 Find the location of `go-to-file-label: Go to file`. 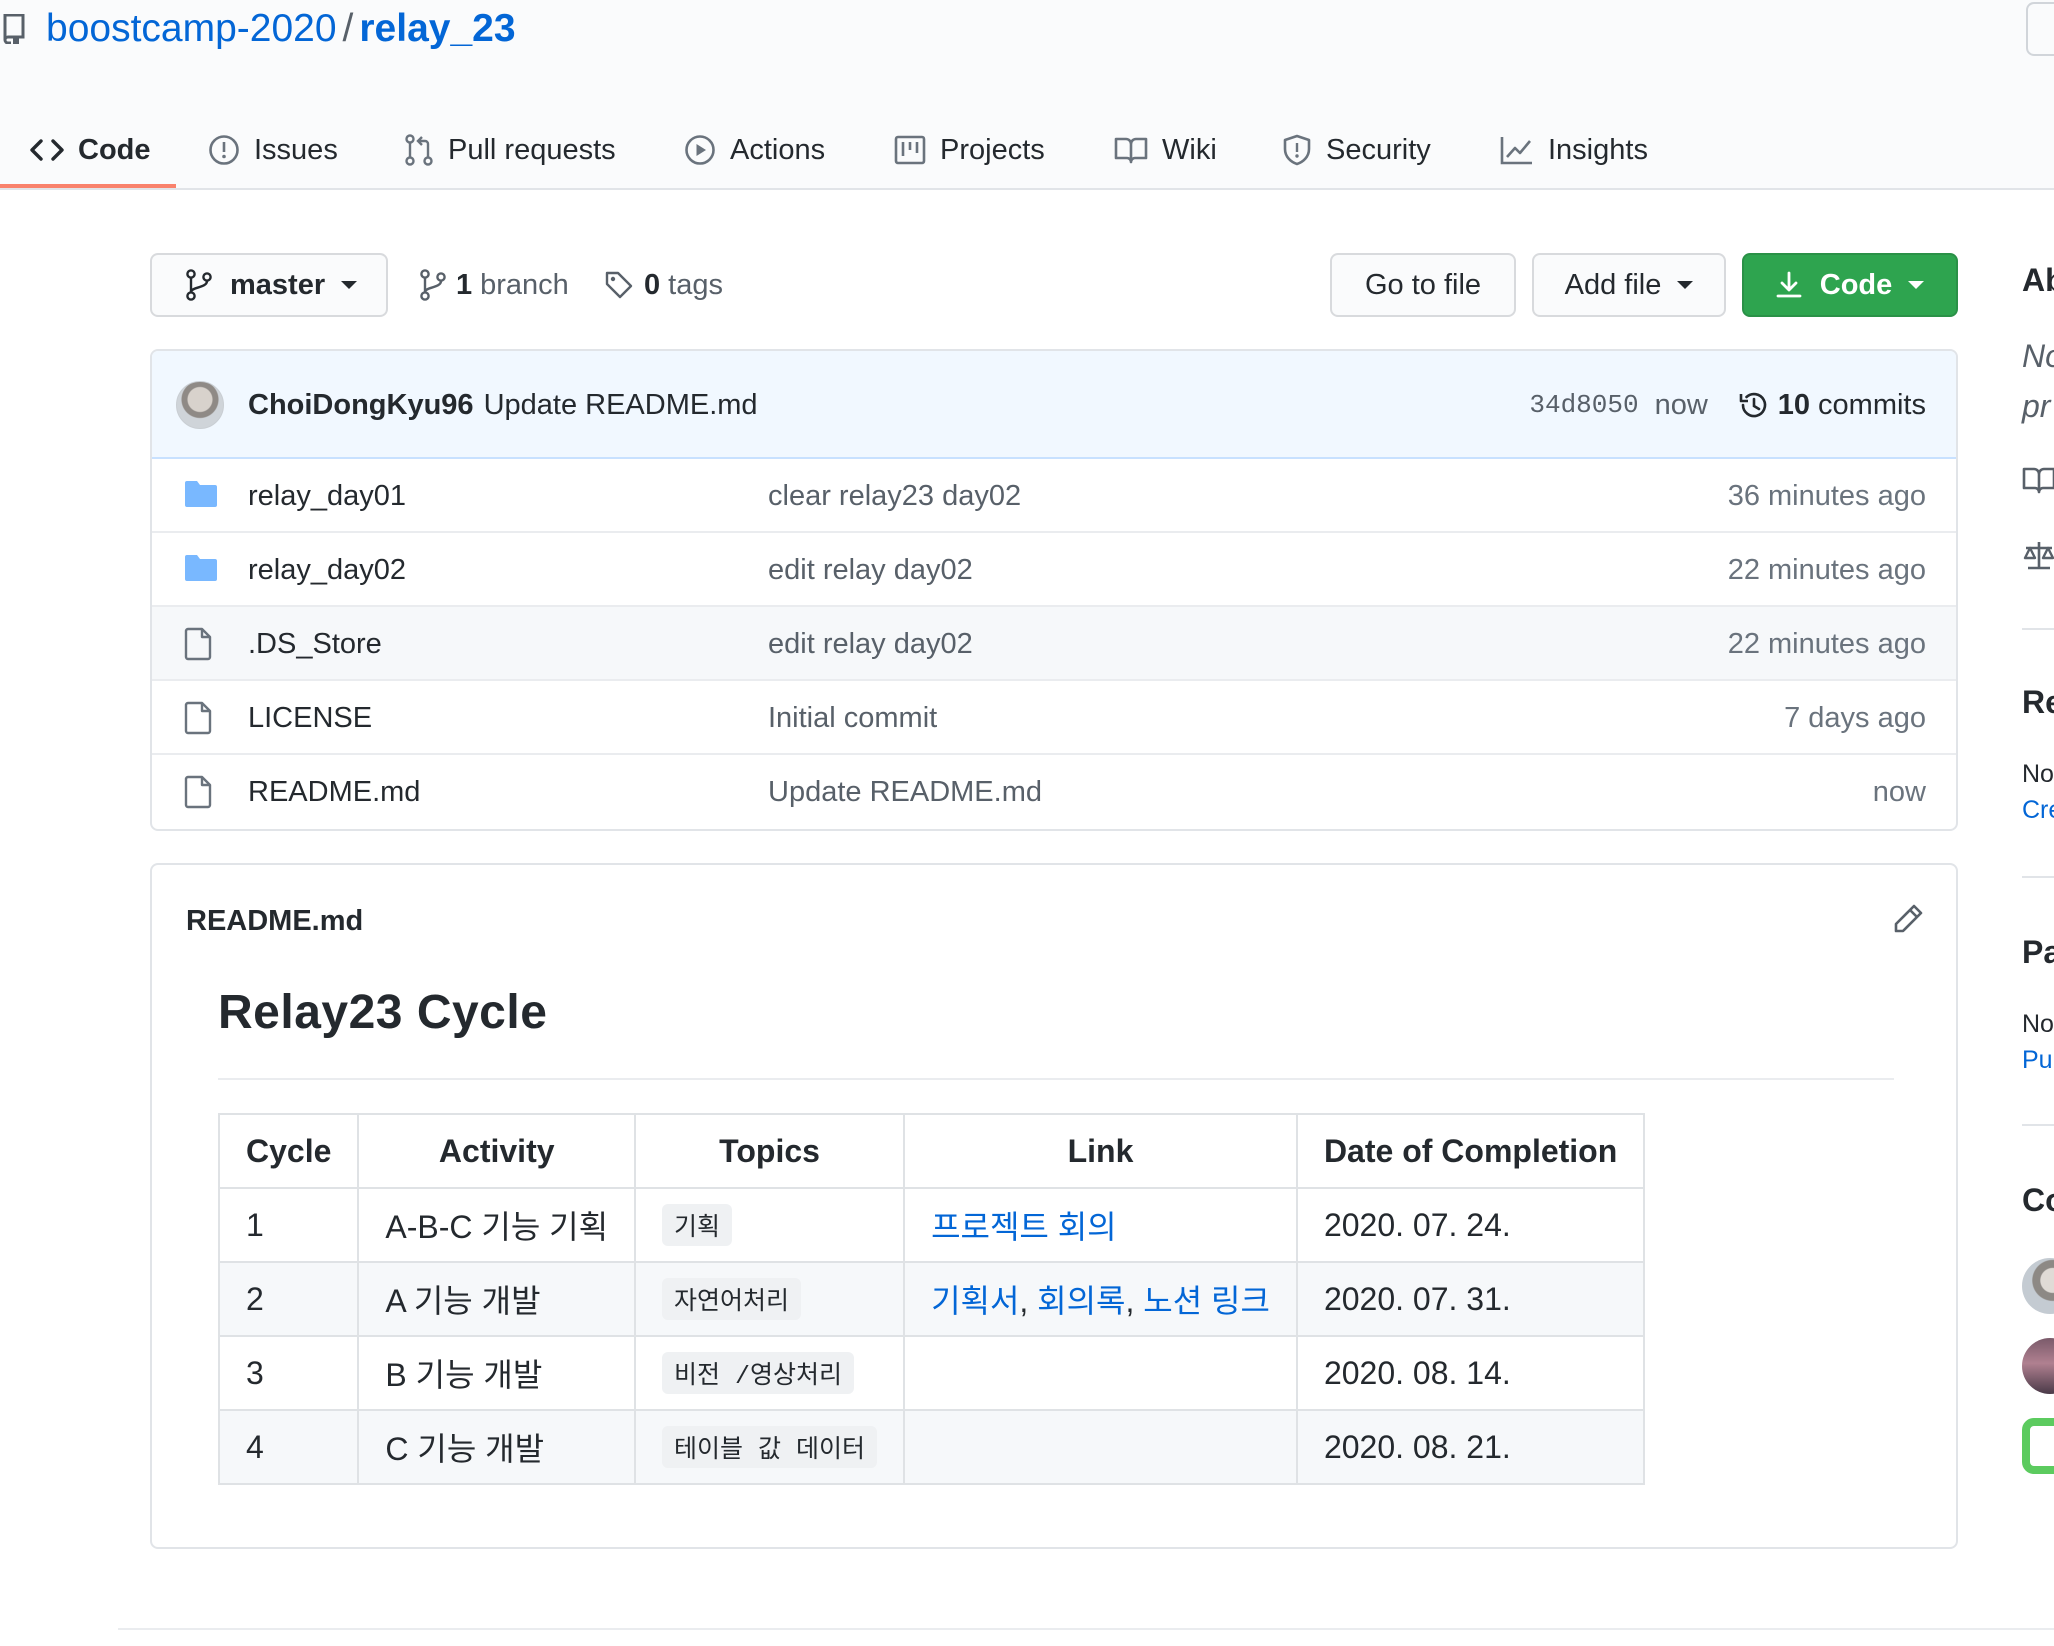

go-to-file-label: Go to file is located at coordinates (1423, 284).